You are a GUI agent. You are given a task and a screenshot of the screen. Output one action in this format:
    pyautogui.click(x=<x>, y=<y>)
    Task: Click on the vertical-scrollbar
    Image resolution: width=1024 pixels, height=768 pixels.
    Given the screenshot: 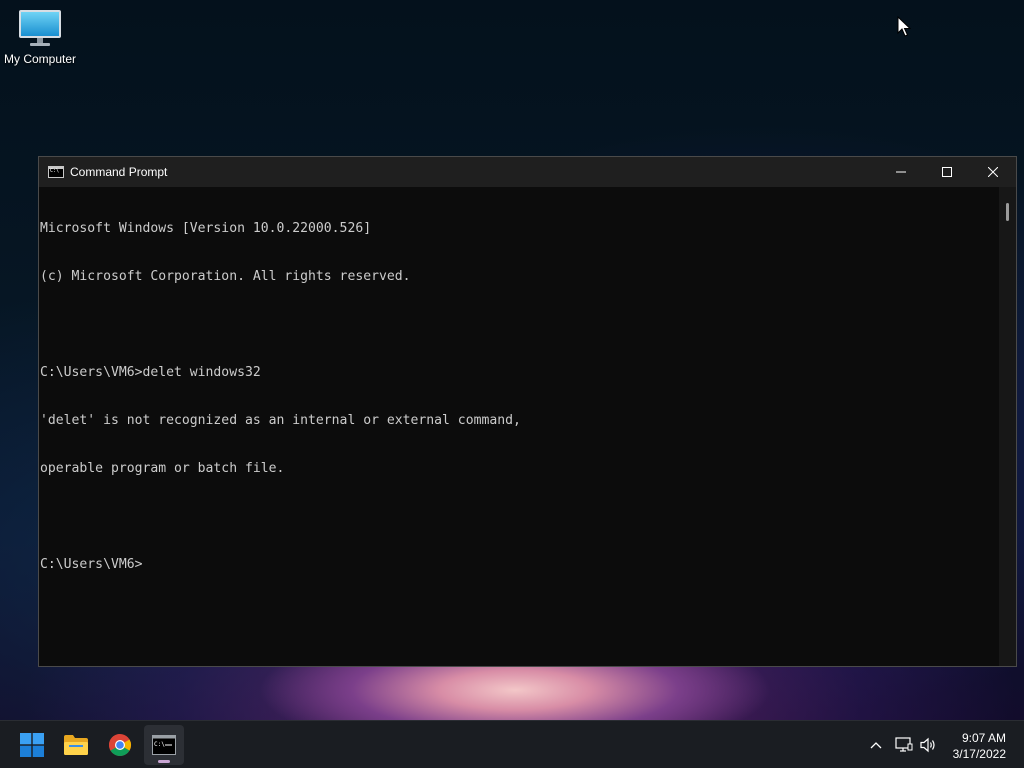 What is the action you would take?
    pyautogui.click(x=1007, y=426)
    